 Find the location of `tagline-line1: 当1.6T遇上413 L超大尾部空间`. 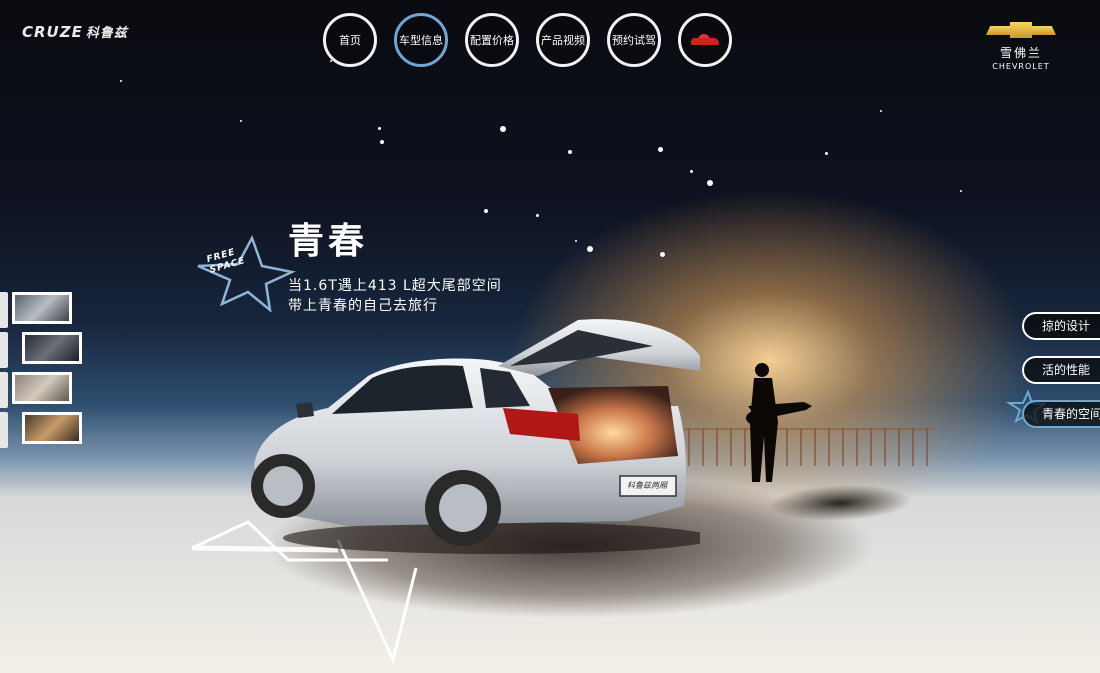

tagline-line1: 当1.6T遇上413 L超大尾部空间 is located at coordinates (395, 286).